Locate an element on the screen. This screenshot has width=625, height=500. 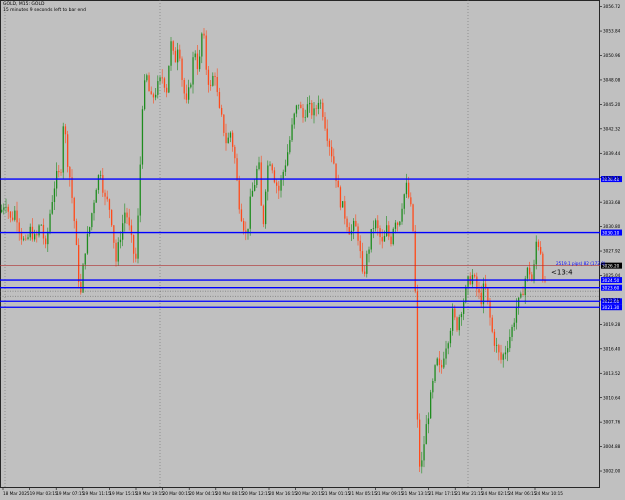
y-tick-label: 3025.04 is located at coordinates (612, 275).